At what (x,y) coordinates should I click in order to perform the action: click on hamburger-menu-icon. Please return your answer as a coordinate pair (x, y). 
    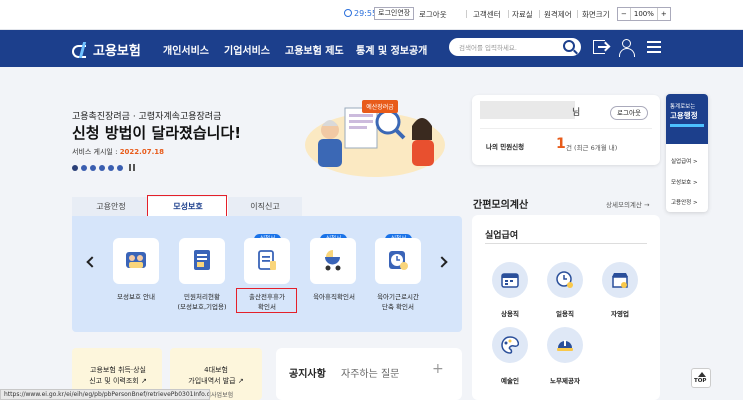
    Looking at the image, I should click on (655, 47).